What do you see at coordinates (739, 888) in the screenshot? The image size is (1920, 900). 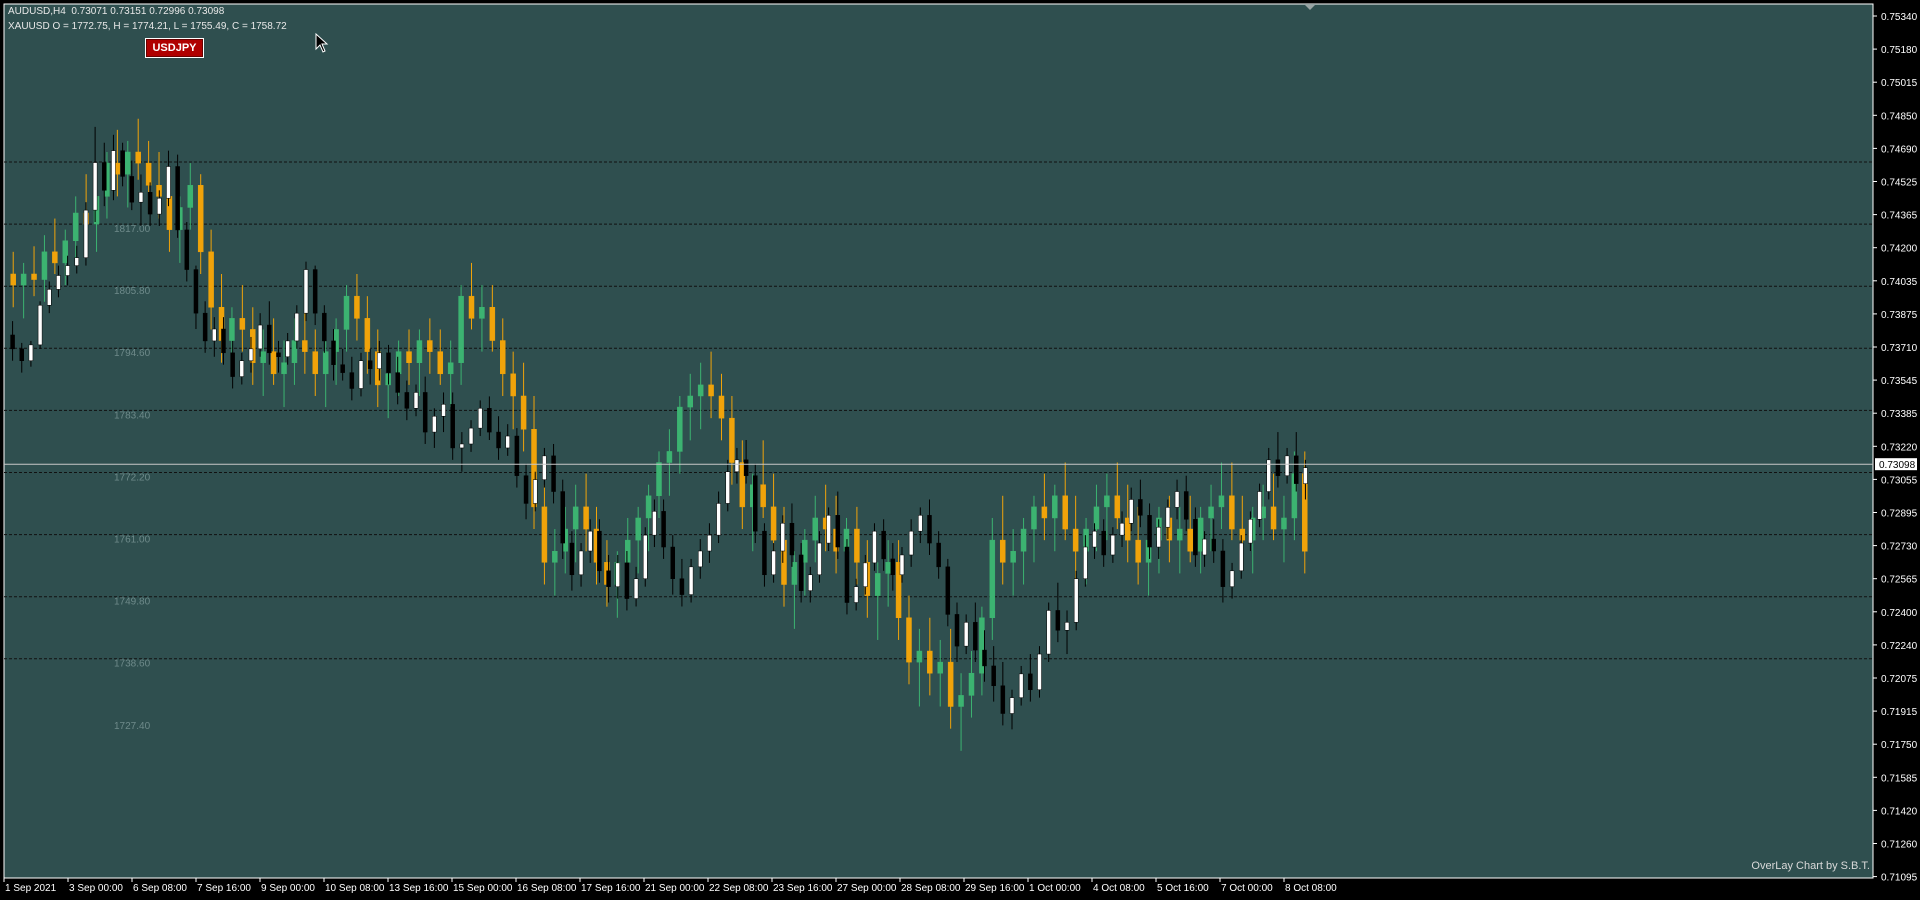 I see `time-label: 22 Sep 08:00` at bounding box center [739, 888].